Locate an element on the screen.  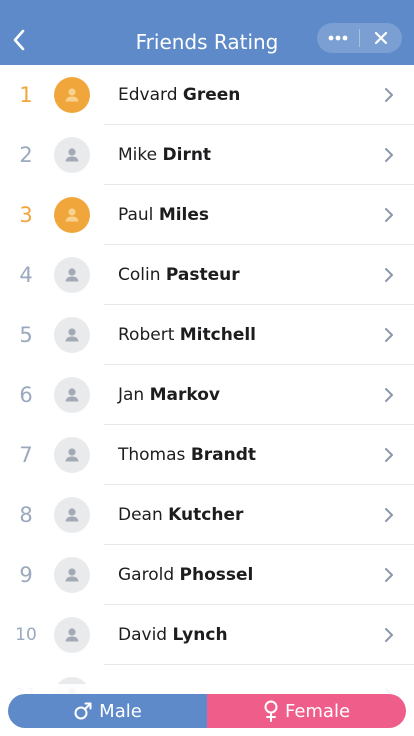
female-button: Female is located at coordinates (306, 711).